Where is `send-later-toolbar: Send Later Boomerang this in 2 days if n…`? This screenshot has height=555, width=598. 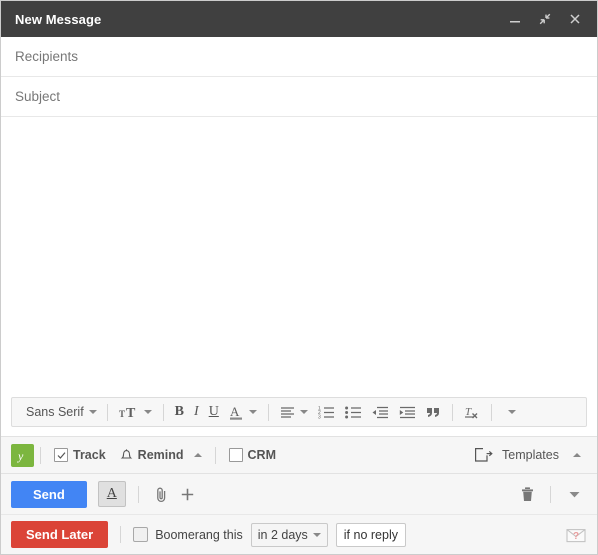 send-later-toolbar: Send Later Boomerang this in 2 days if n… is located at coordinates (299, 534).